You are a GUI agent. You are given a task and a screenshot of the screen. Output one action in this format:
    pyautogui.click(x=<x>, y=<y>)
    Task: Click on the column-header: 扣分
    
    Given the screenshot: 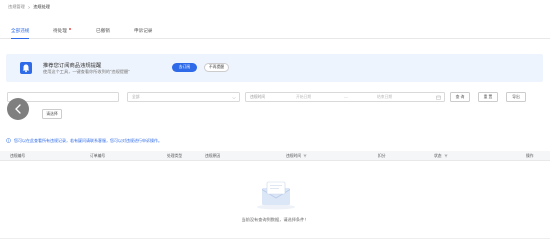 What is the action you would take?
    pyautogui.click(x=382, y=156)
    